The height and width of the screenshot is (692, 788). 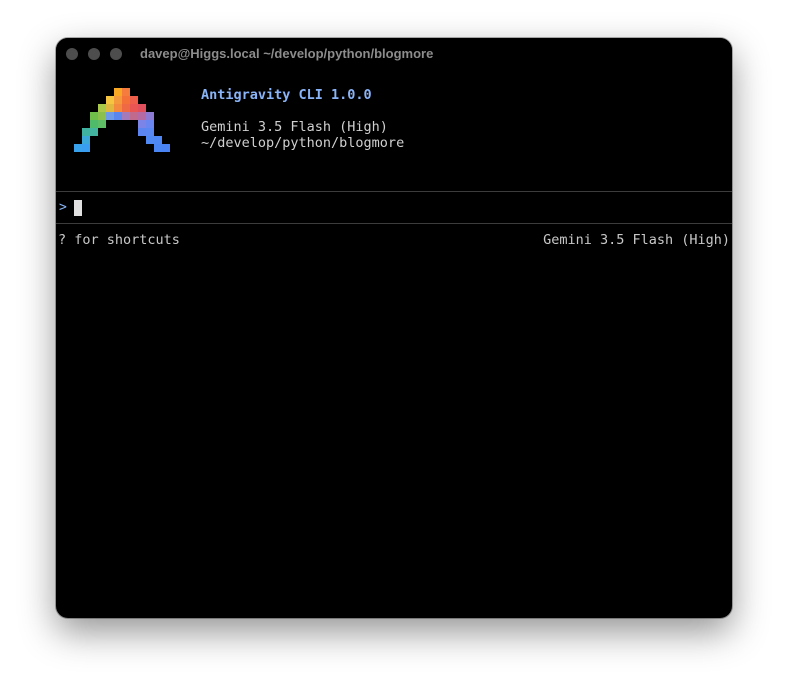 I want to click on close-window-button, so click(x=72, y=54).